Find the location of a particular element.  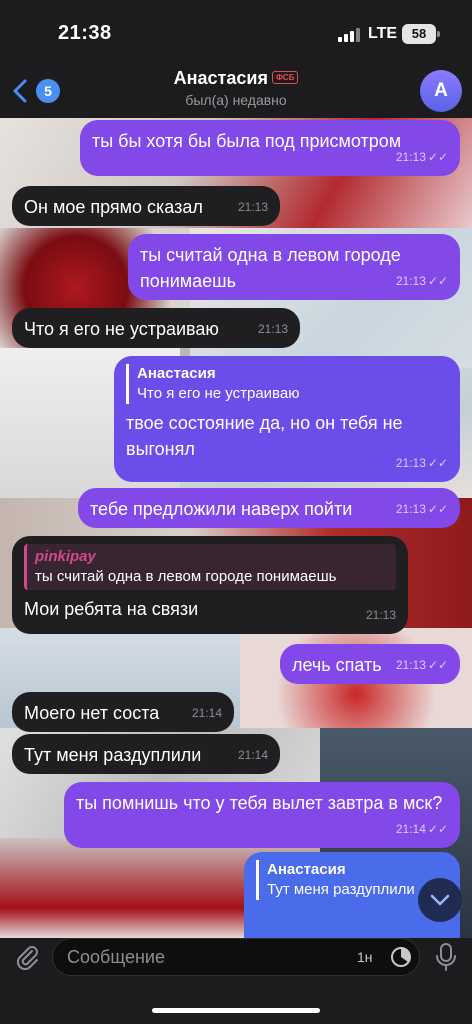

home-indicator is located at coordinates (236, 1010).